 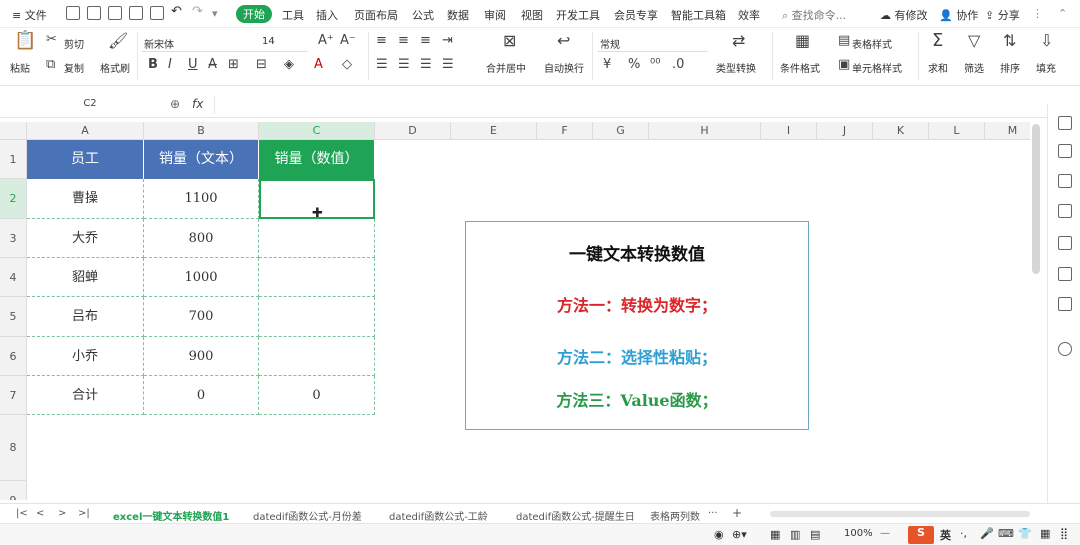 I want to click on first-sheet-icon: |<, so click(x=22, y=513).